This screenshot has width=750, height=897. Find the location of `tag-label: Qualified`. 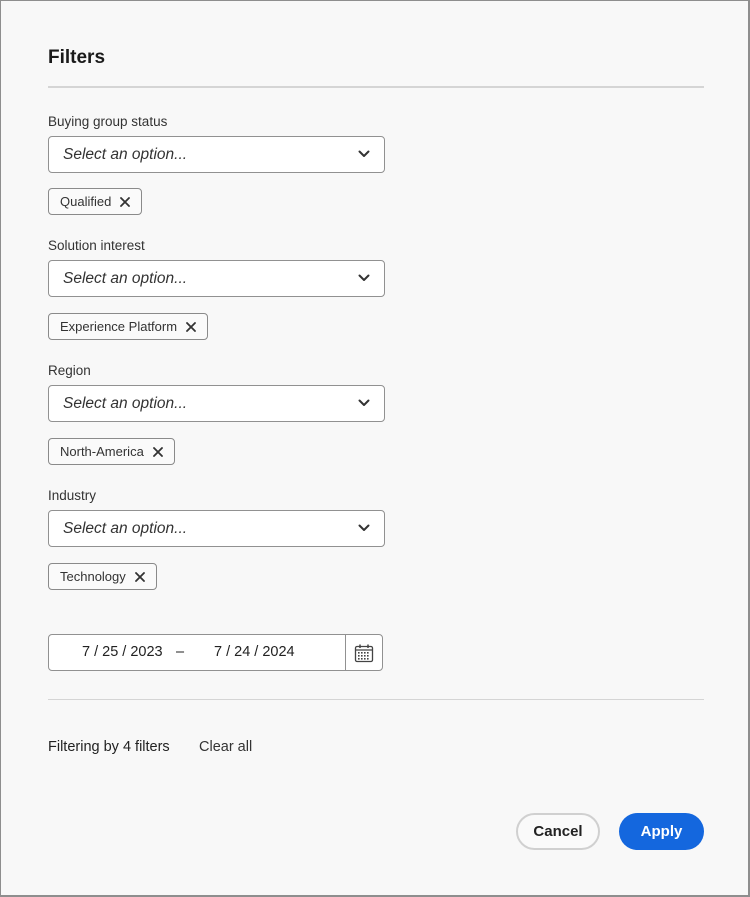

tag-label: Qualified is located at coordinates (86, 201).